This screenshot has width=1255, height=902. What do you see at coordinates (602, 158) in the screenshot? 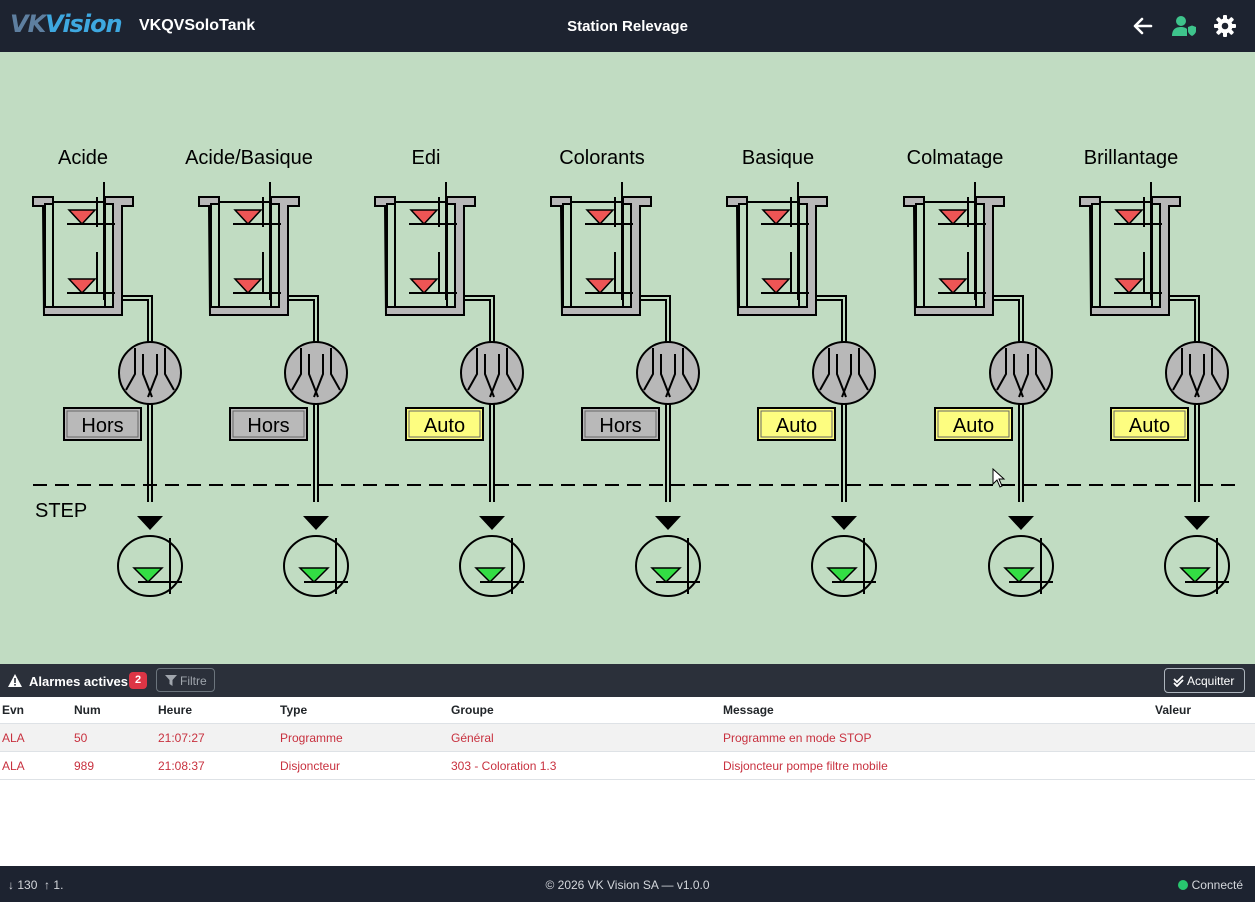
I see `tank-label: Colorants` at bounding box center [602, 158].